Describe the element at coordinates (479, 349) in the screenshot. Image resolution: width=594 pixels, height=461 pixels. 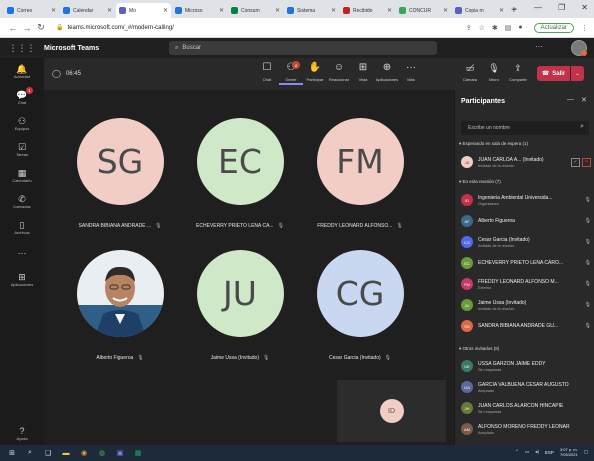
I see `section-others: ▾ Otros invitados (8)` at that location.